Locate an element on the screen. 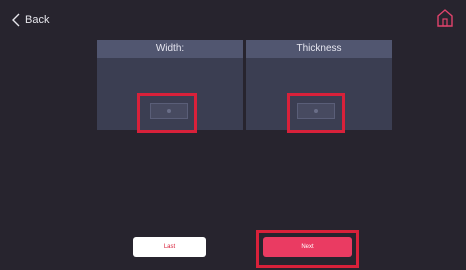  thickness-input is located at coordinates (316, 111).